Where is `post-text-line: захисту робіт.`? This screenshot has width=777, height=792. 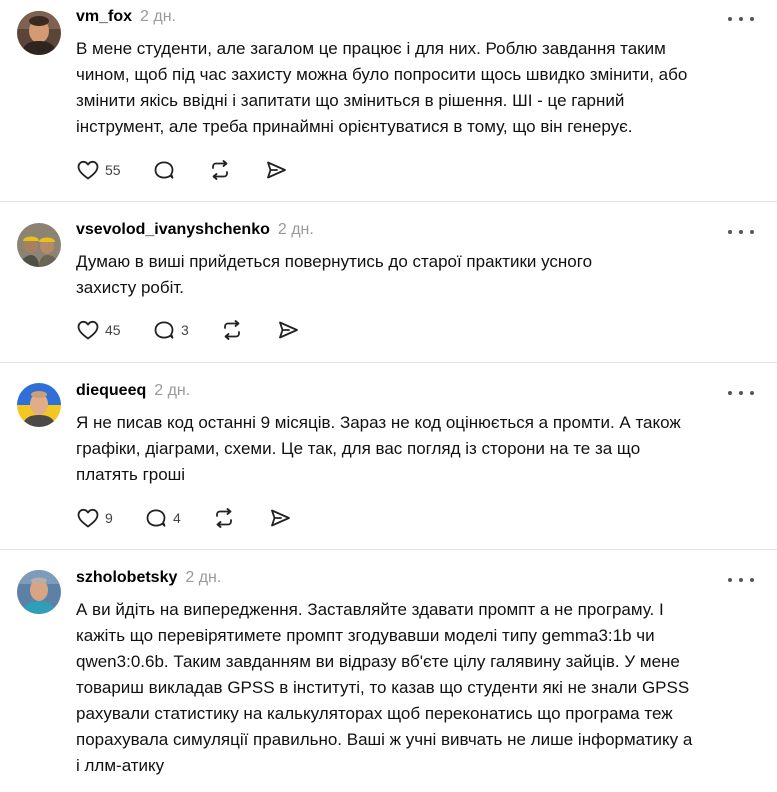 post-text-line: захисту робіт. is located at coordinates (130, 287).